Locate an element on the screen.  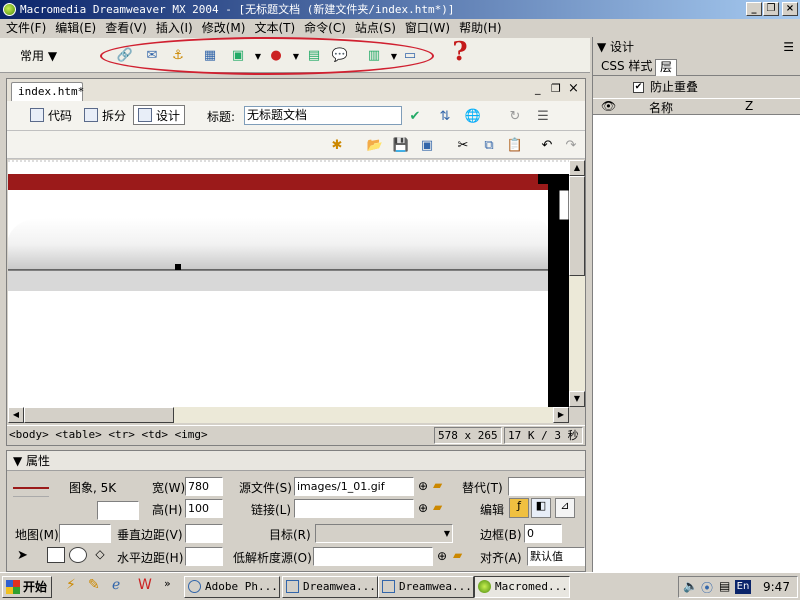
menu-help: 帮助(H) is located at coordinates (482, 28).